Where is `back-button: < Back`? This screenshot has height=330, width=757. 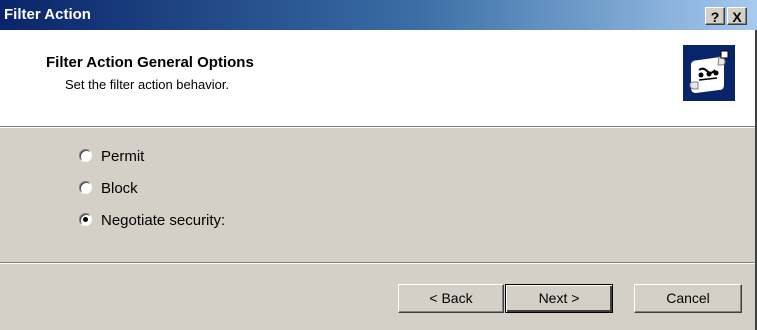
back-button: < Back is located at coordinates (451, 298).